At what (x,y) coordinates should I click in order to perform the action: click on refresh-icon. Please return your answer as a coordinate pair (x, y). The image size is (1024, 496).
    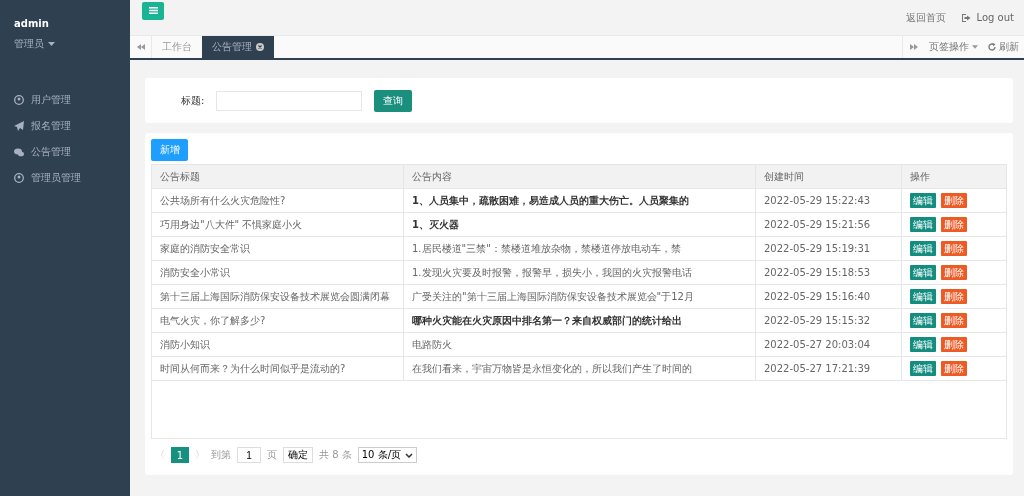
    Looking at the image, I should click on (992, 47).